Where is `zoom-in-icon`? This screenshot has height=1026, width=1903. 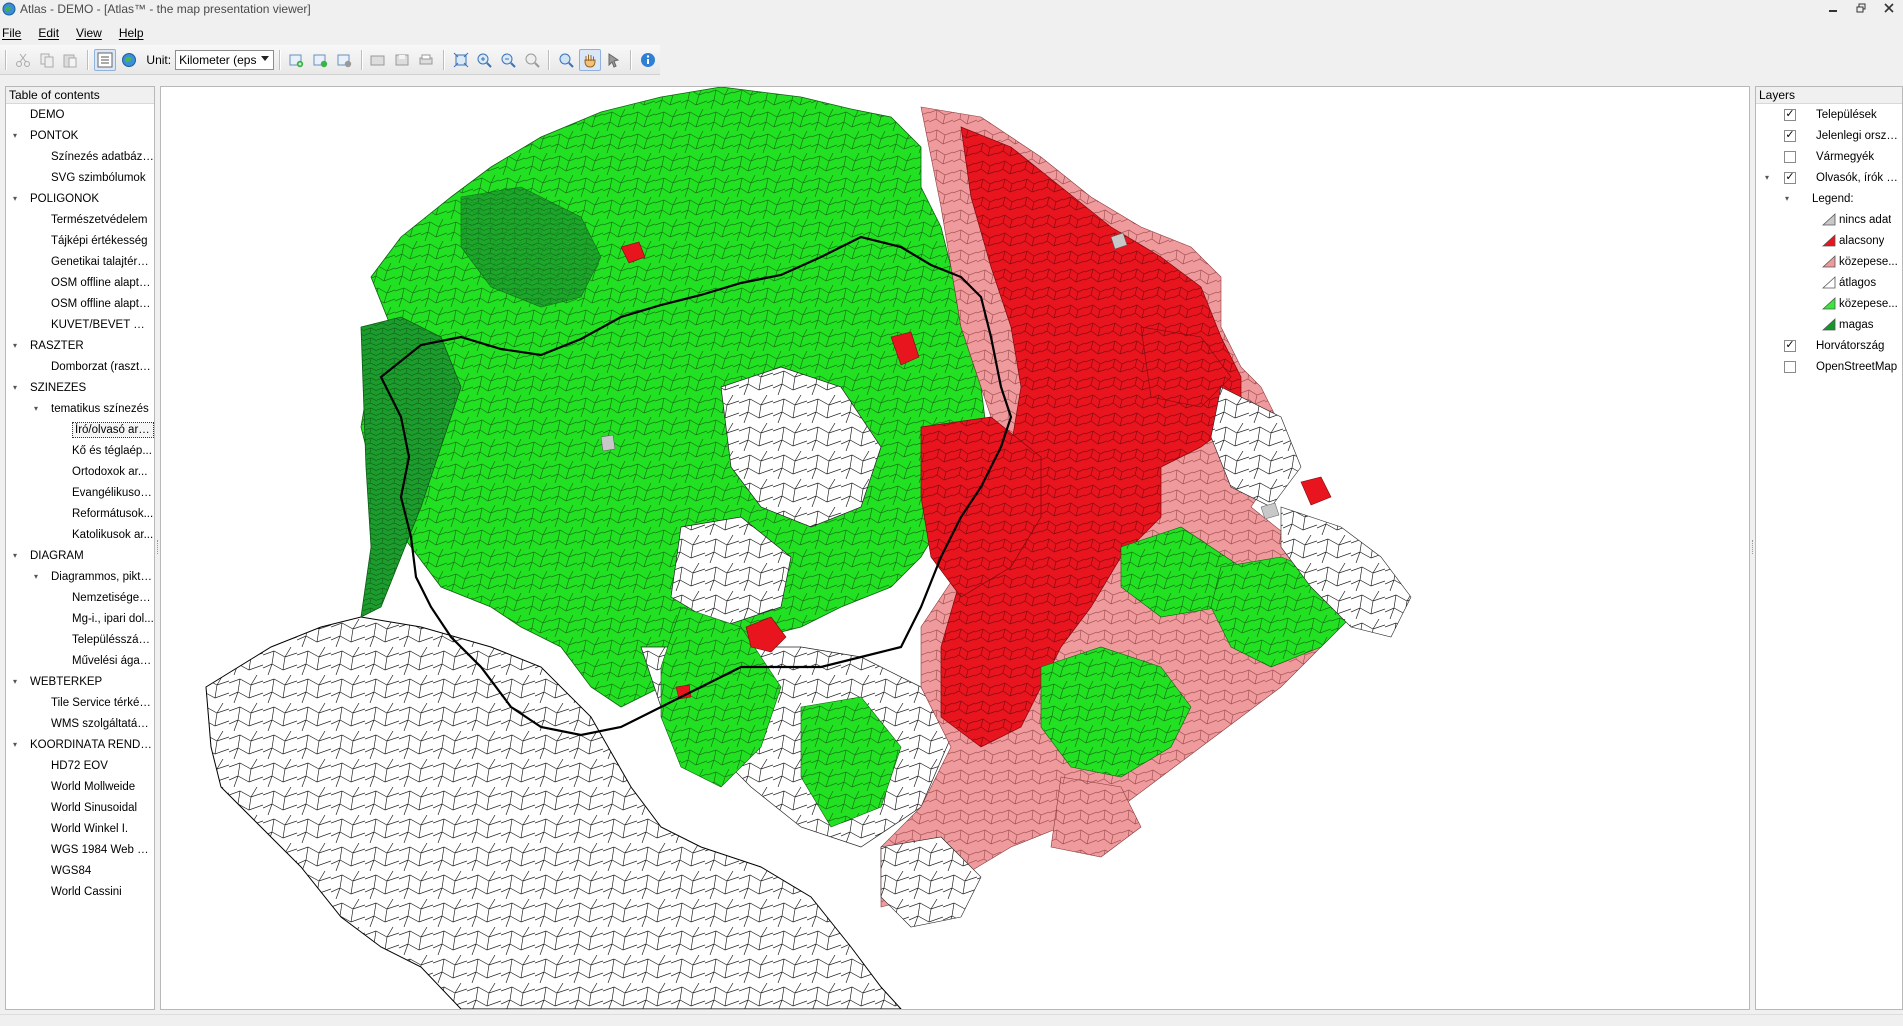 zoom-in-icon is located at coordinates (484, 60).